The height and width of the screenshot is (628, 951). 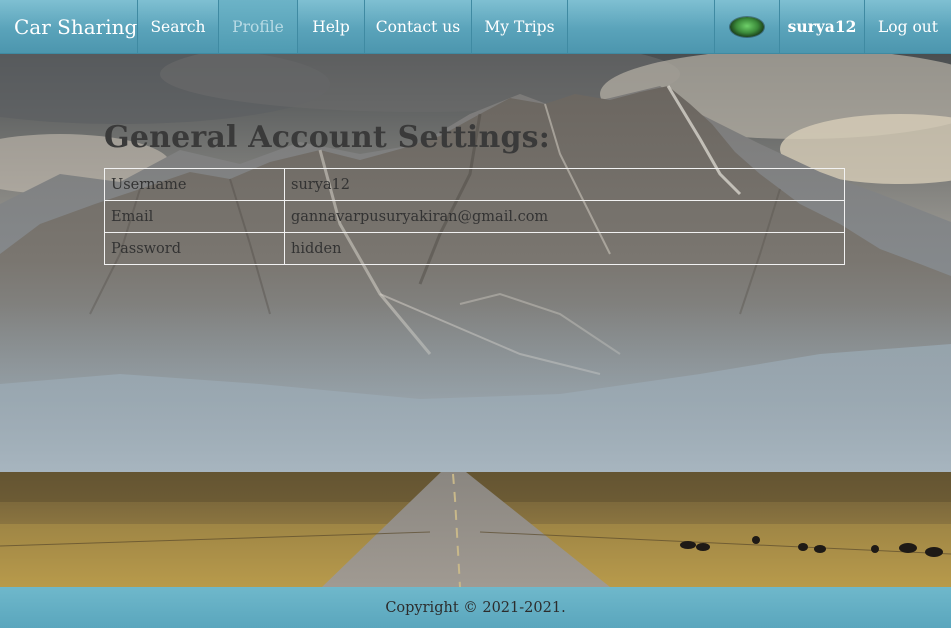 What do you see at coordinates (69, 26) in the screenshot?
I see `brand-link: Car Sharing` at bounding box center [69, 26].